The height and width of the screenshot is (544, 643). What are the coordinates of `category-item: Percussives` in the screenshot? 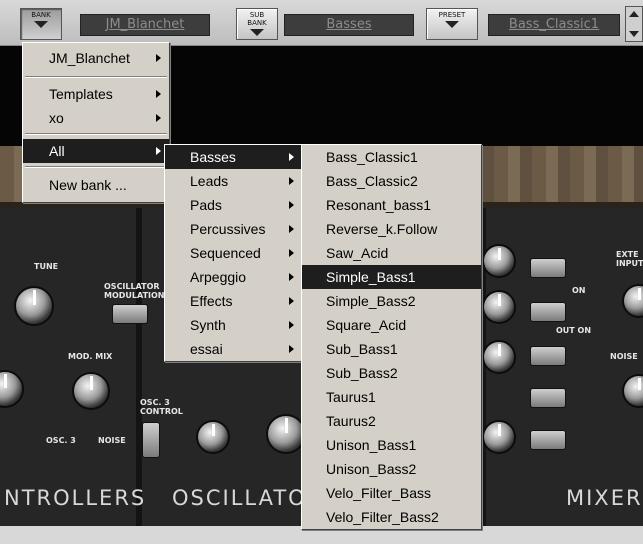 It's located at (233, 229).